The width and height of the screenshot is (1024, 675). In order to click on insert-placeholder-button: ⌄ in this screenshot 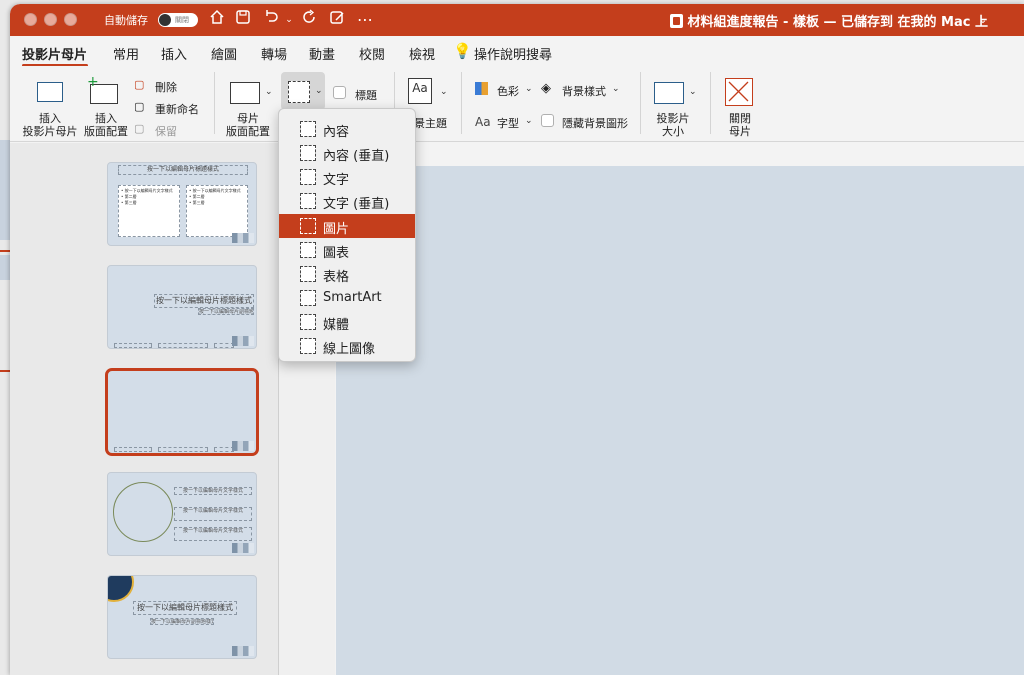, I will do `click(303, 91)`.